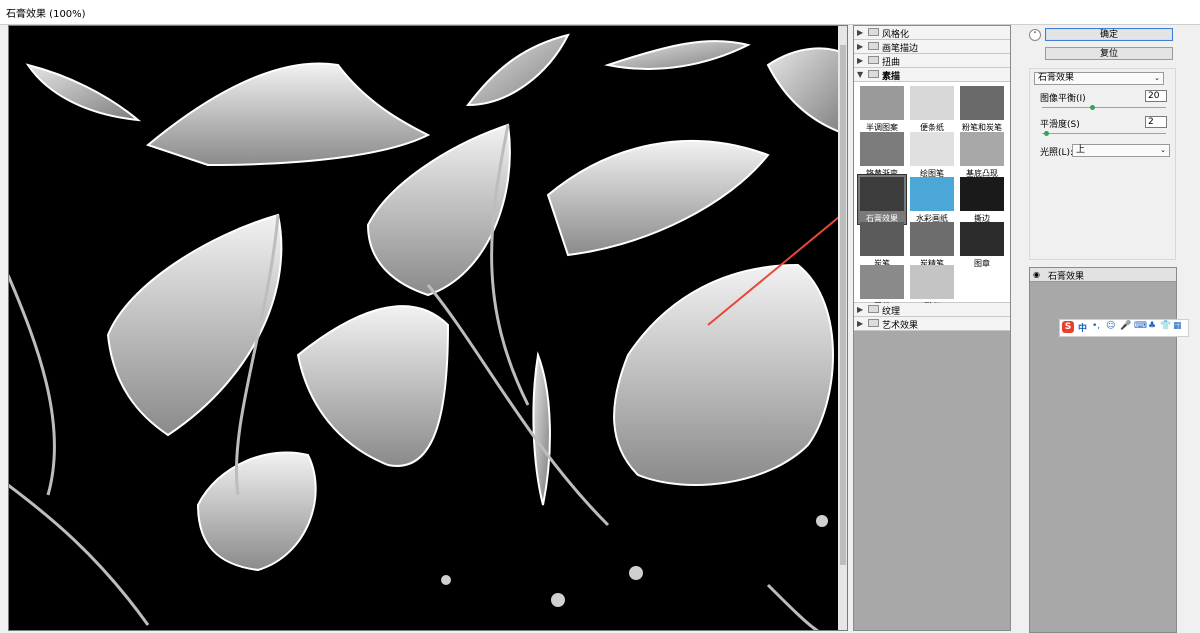  What do you see at coordinates (896, 35) in the screenshot?
I see `category-label: 风格化` at bounding box center [896, 35].